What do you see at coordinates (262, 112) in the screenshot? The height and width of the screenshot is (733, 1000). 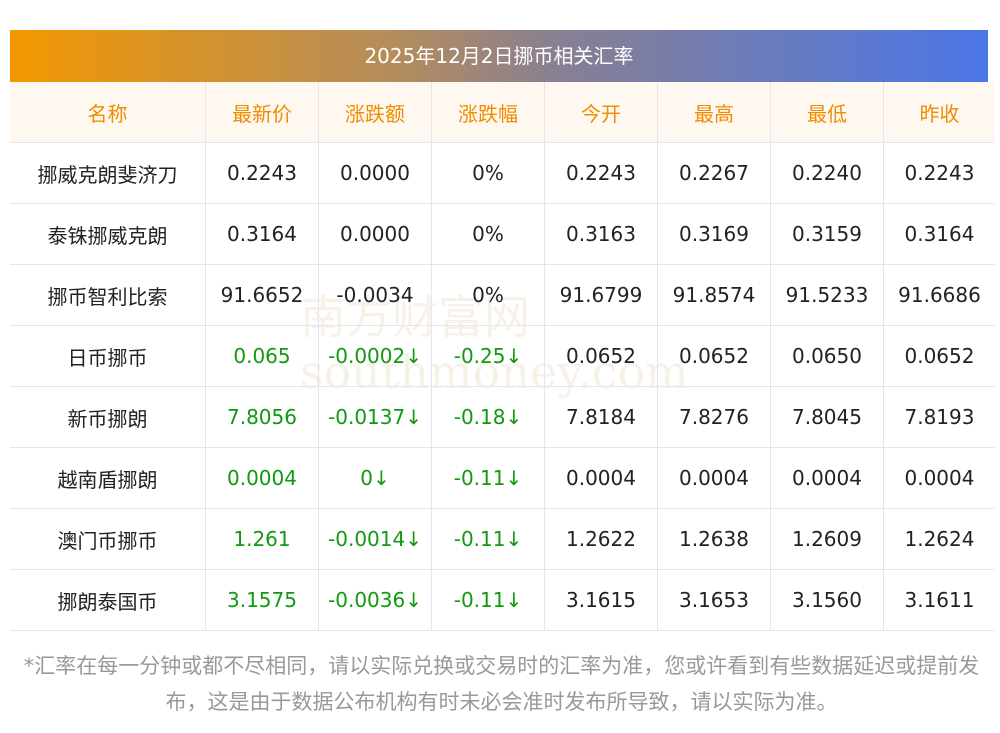 I see `column-header: 最新价` at bounding box center [262, 112].